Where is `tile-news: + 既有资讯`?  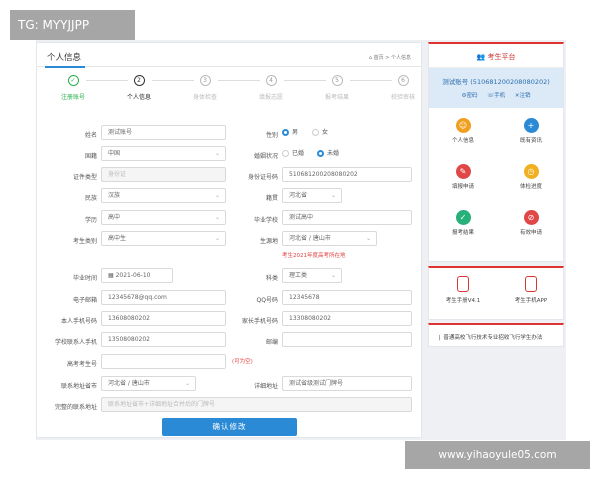 tile-news: + 既有资讯 is located at coordinates (531, 131).